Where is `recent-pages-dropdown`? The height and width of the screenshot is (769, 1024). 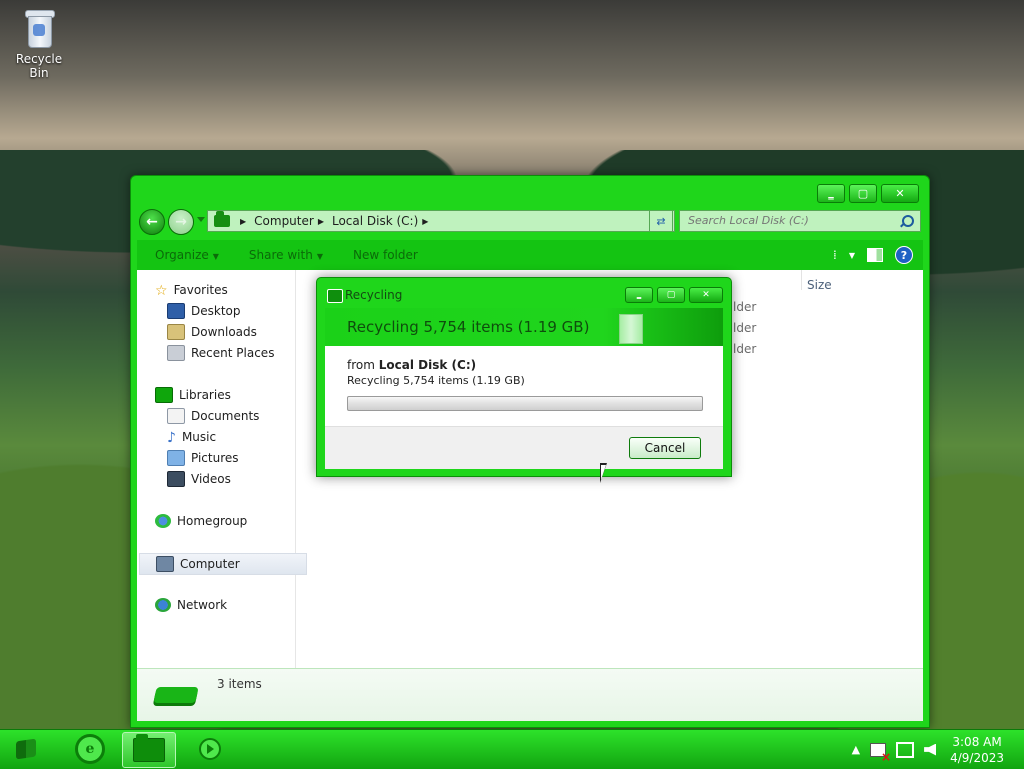
recent-pages-dropdown is located at coordinates (201, 219).